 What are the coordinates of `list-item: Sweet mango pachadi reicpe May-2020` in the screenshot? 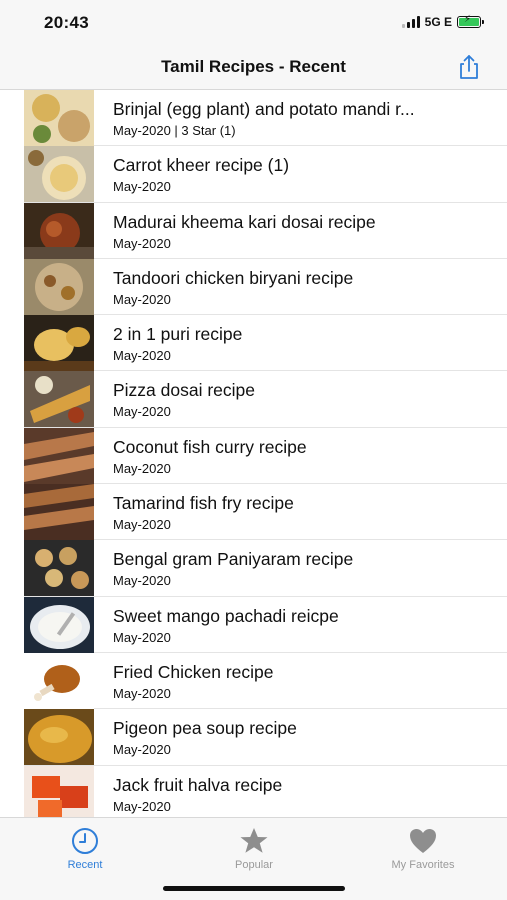 It's located at (265, 624).